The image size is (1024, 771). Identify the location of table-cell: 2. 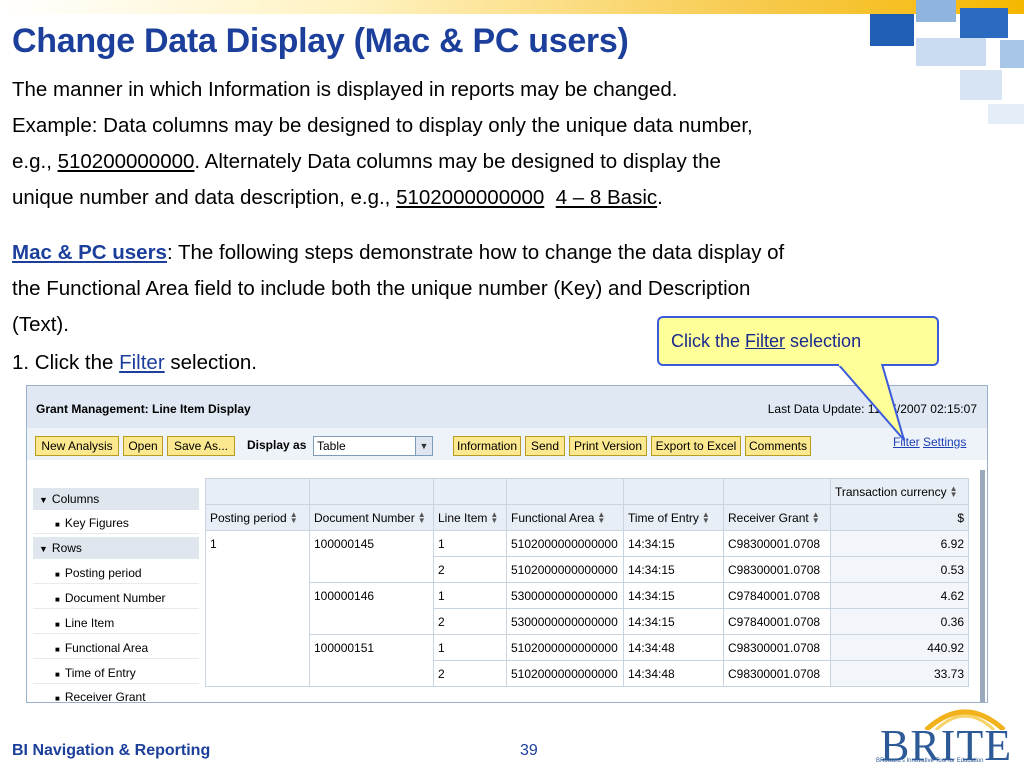
(470, 621).